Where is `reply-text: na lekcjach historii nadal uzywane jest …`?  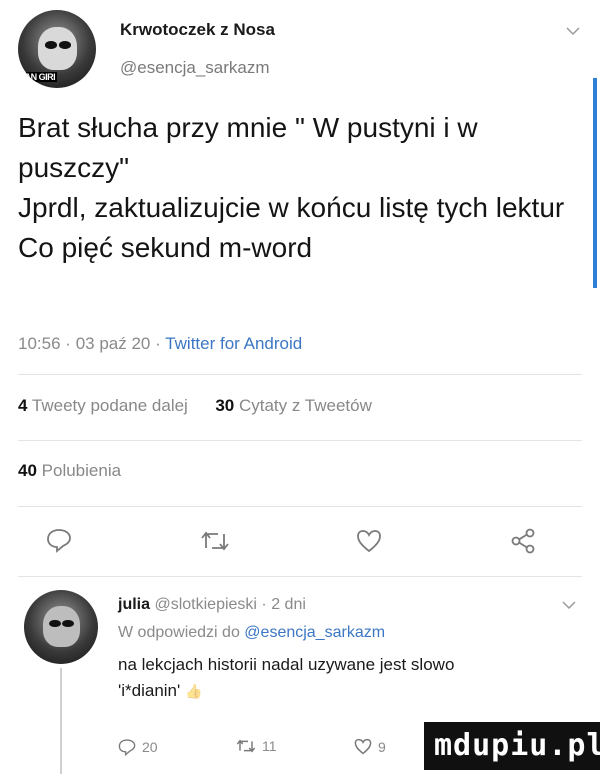
reply-text: na lekcjach historii nadal uzywane jest … is located at coordinates (286, 677).